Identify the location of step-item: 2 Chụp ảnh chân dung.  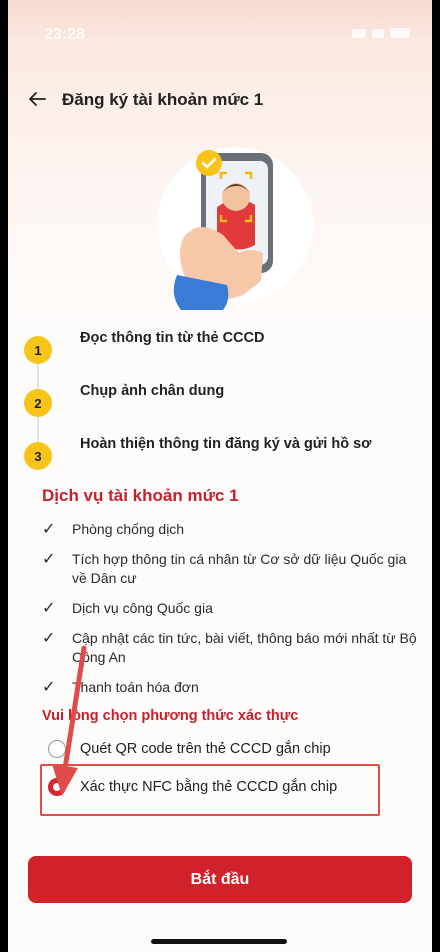
(224, 408).